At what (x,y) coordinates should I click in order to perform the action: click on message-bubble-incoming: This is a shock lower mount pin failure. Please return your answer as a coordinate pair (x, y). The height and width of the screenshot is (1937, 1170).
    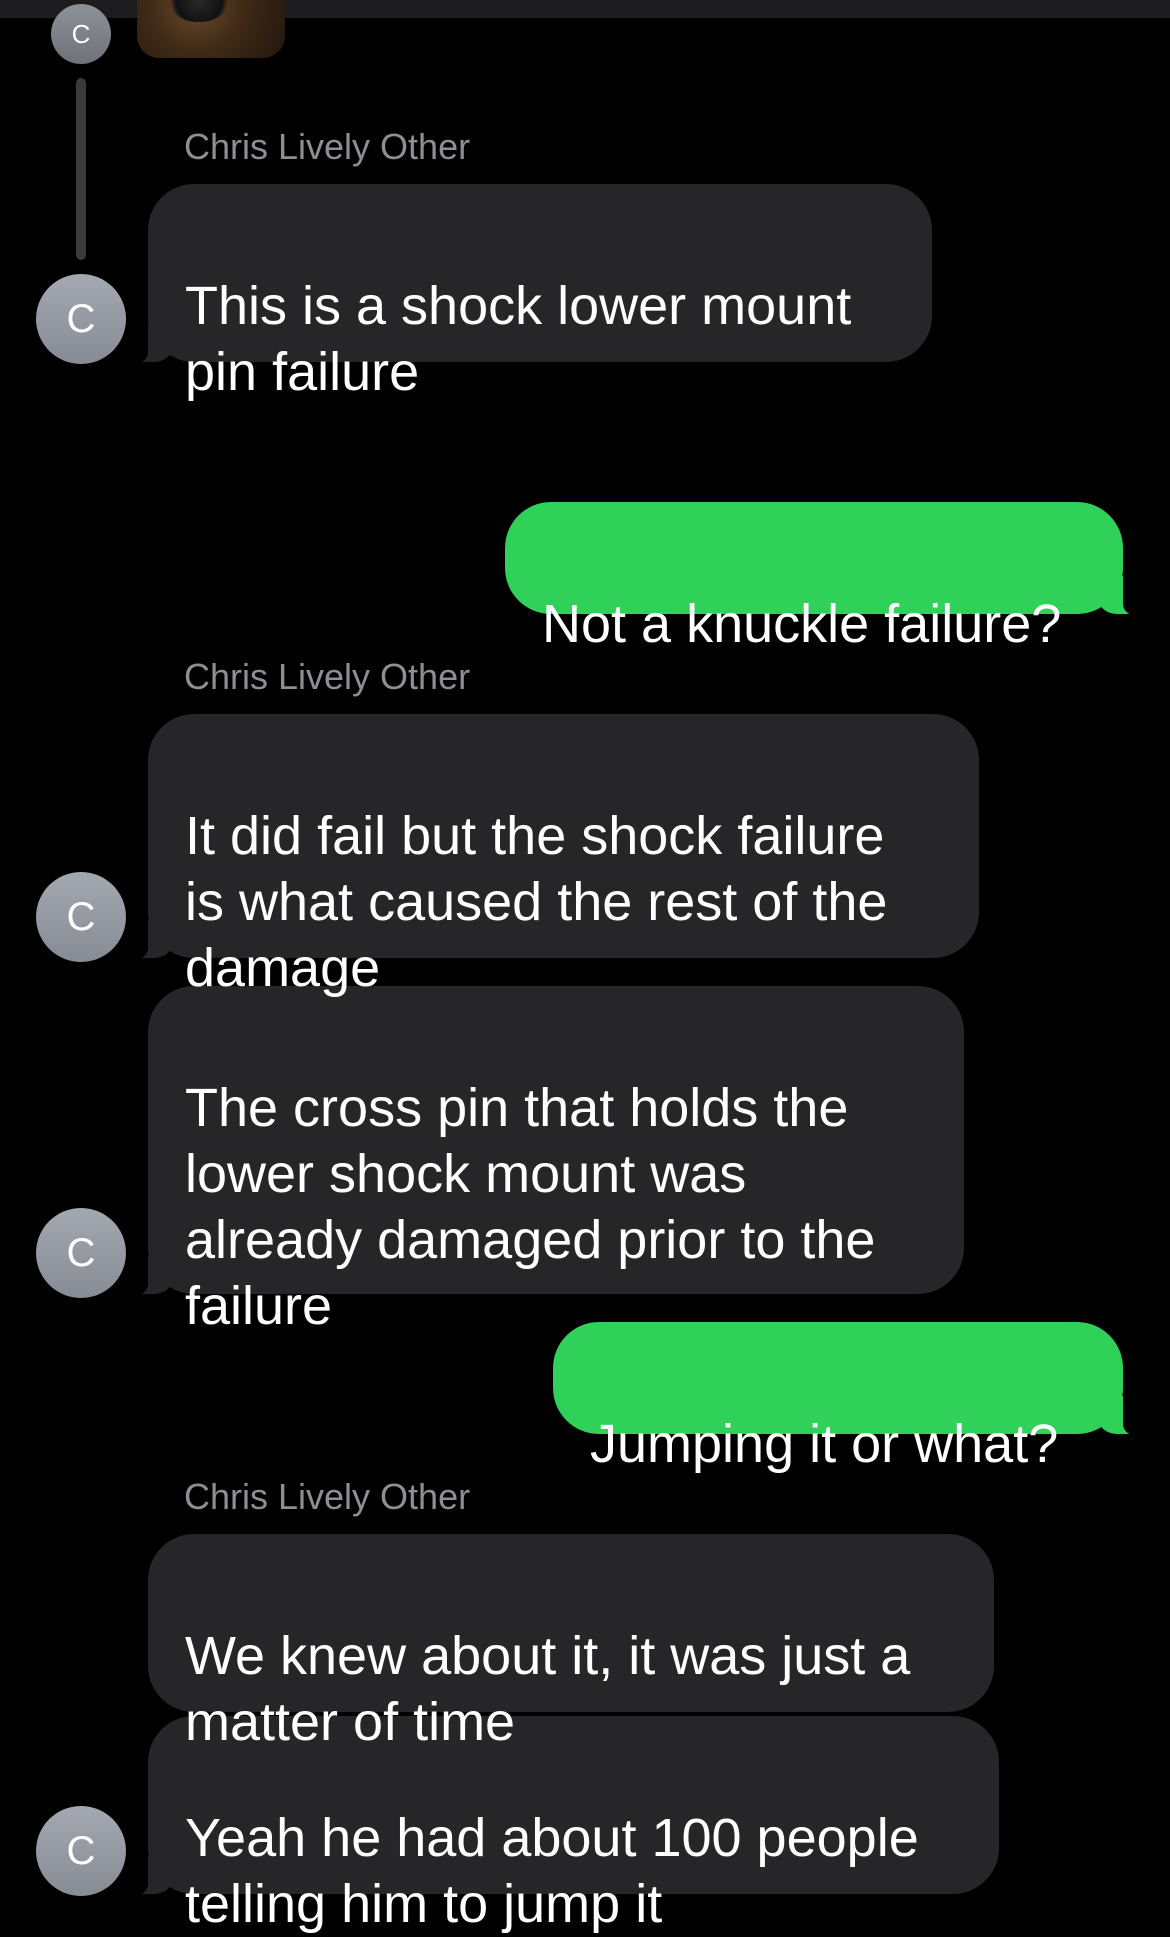
    Looking at the image, I should click on (527, 293).